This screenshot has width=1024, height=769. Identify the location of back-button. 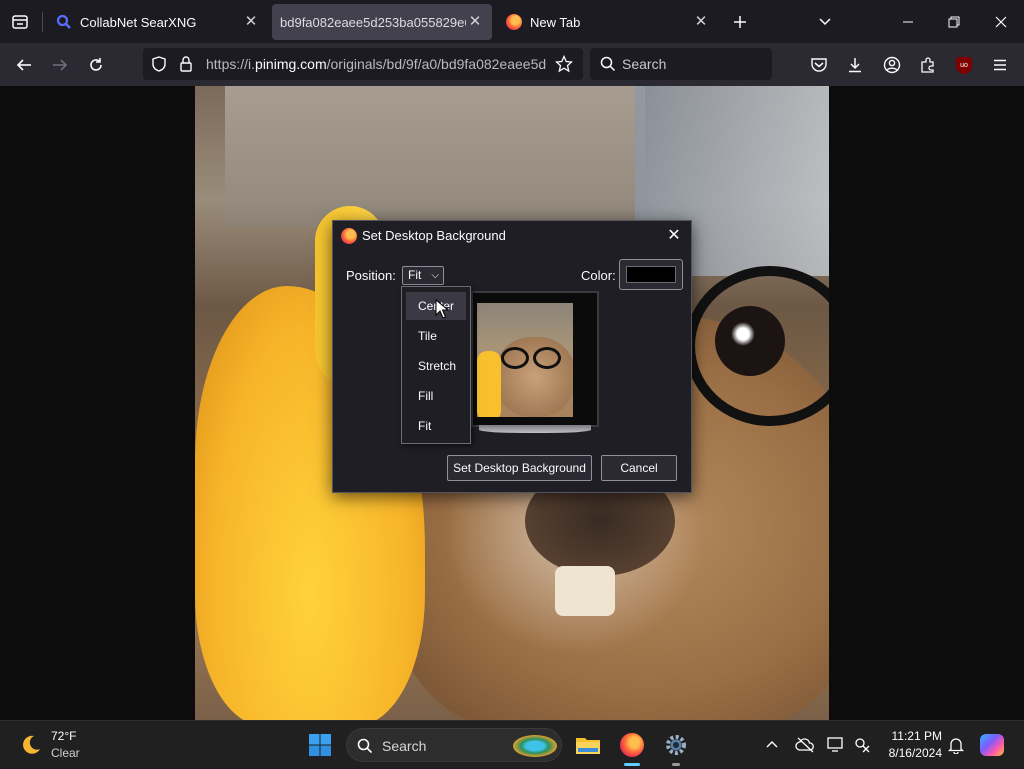
(24, 65).